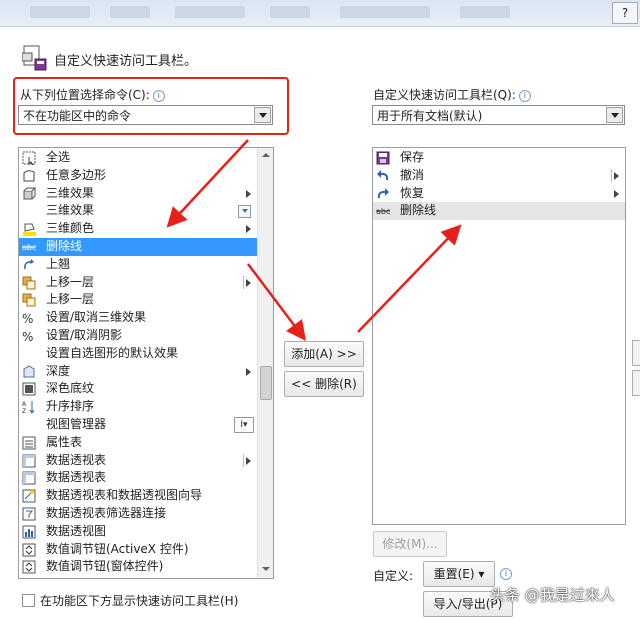 This screenshot has width=640, height=620. What do you see at coordinates (58, 370) in the screenshot?
I see `list-item-label: 深度` at bounding box center [58, 370].